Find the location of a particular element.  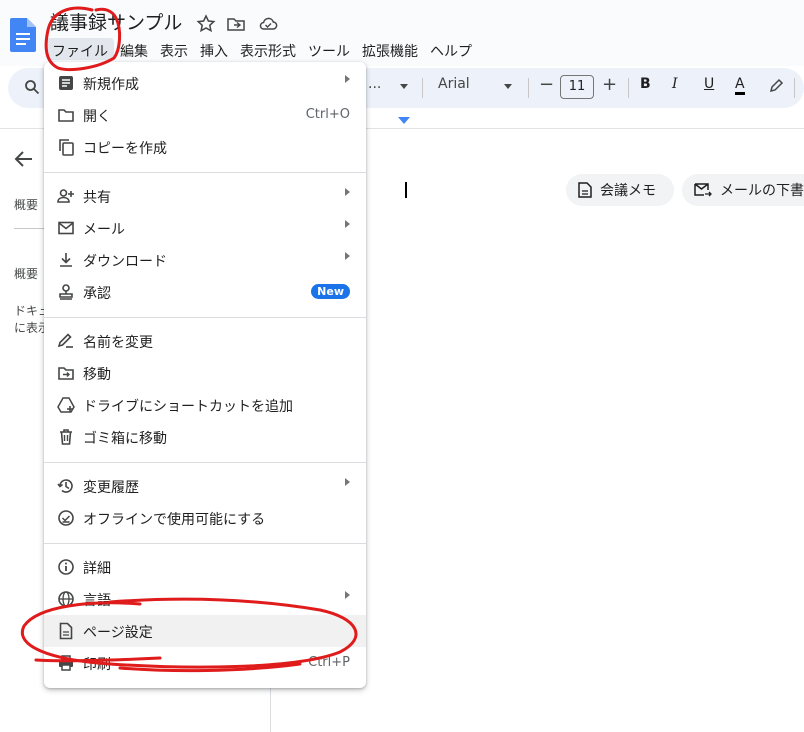

font-size-input: 11 is located at coordinates (577, 87).